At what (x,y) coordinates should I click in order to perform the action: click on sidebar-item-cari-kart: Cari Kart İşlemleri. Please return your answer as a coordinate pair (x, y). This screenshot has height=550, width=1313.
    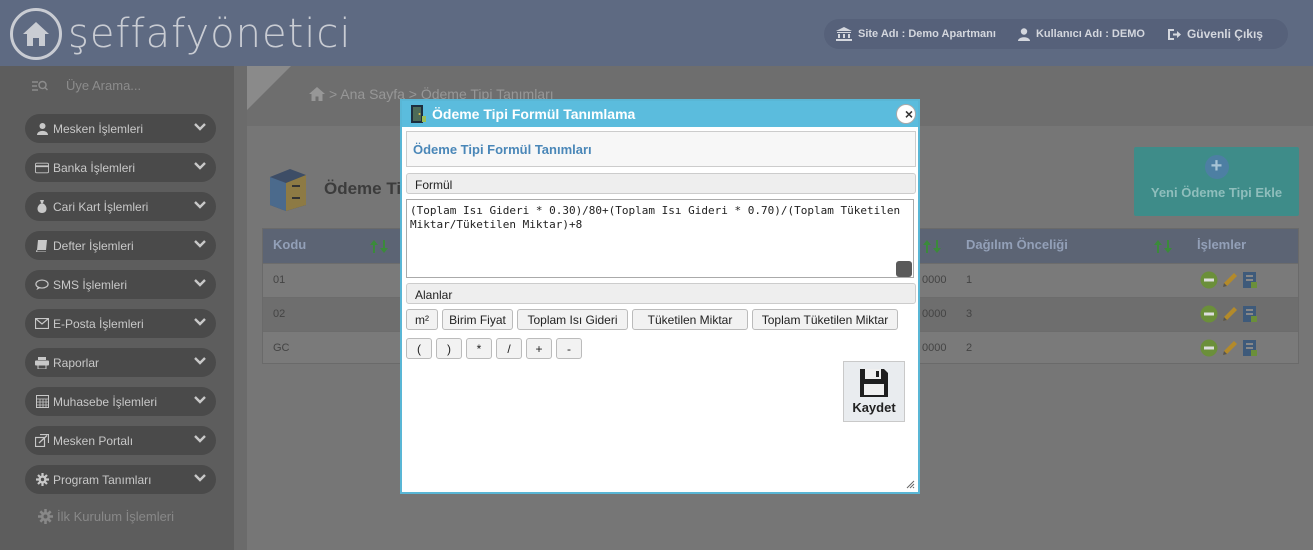
    Looking at the image, I should click on (120, 206).